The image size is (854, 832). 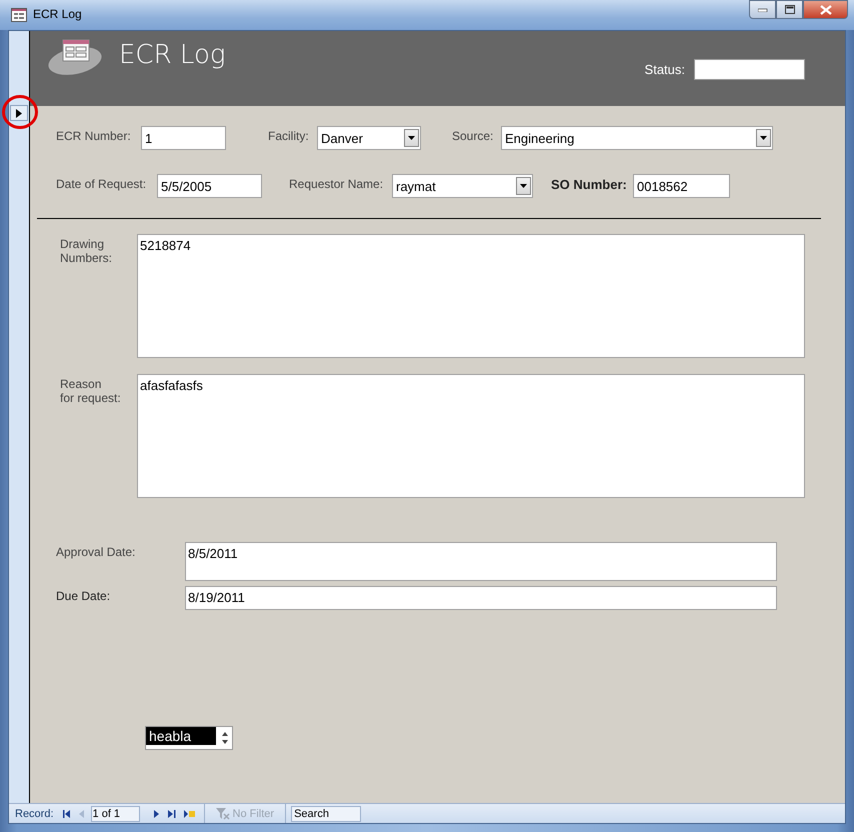 I want to click on field-label: Source:, so click(x=473, y=135).